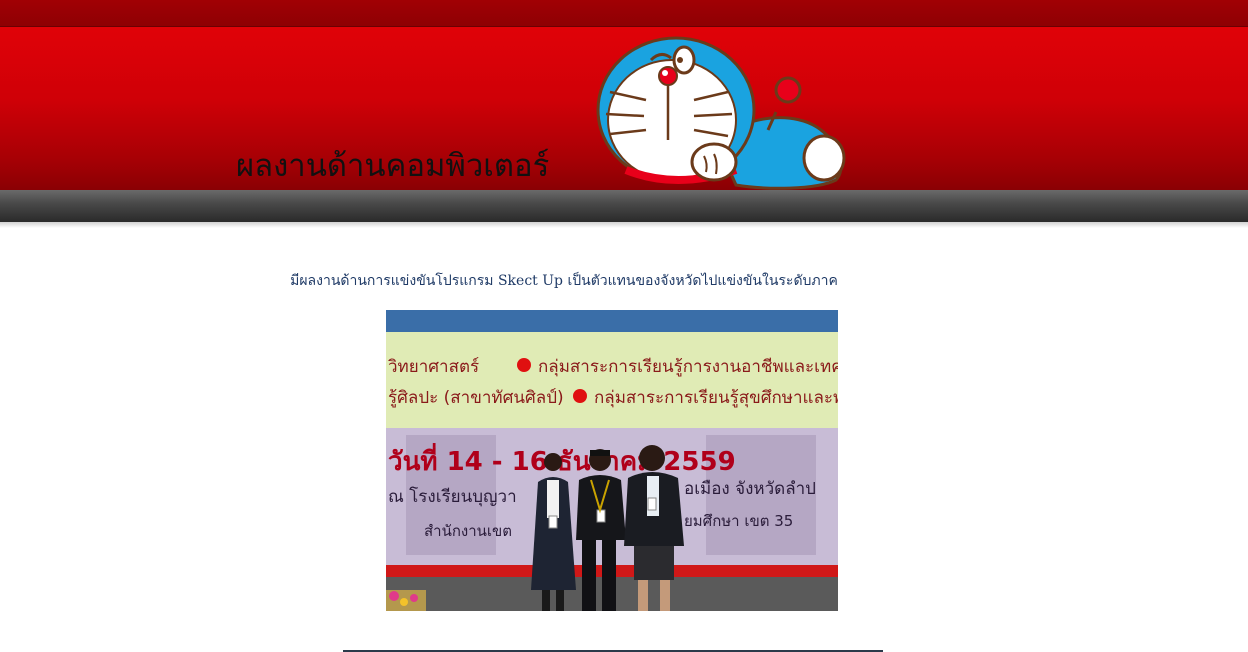 The width and height of the screenshot is (1248, 652). I want to click on photo-banner-office2: ยมศึกษา เขต 35, so click(738, 521).